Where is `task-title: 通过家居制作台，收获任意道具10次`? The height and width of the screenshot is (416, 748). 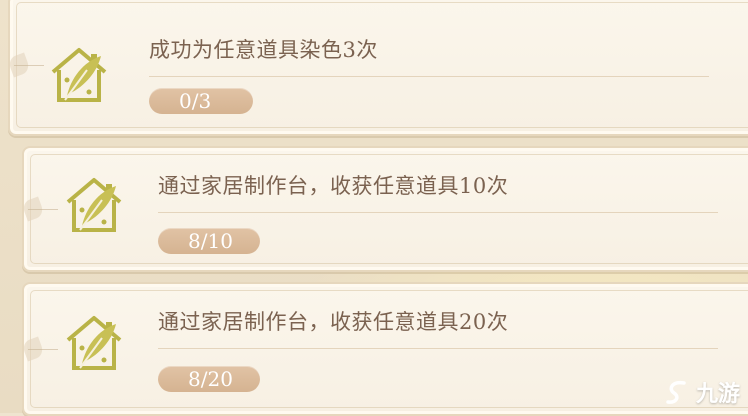 task-title: 通过家居制作台，收获任意道具10次 is located at coordinates (333, 186).